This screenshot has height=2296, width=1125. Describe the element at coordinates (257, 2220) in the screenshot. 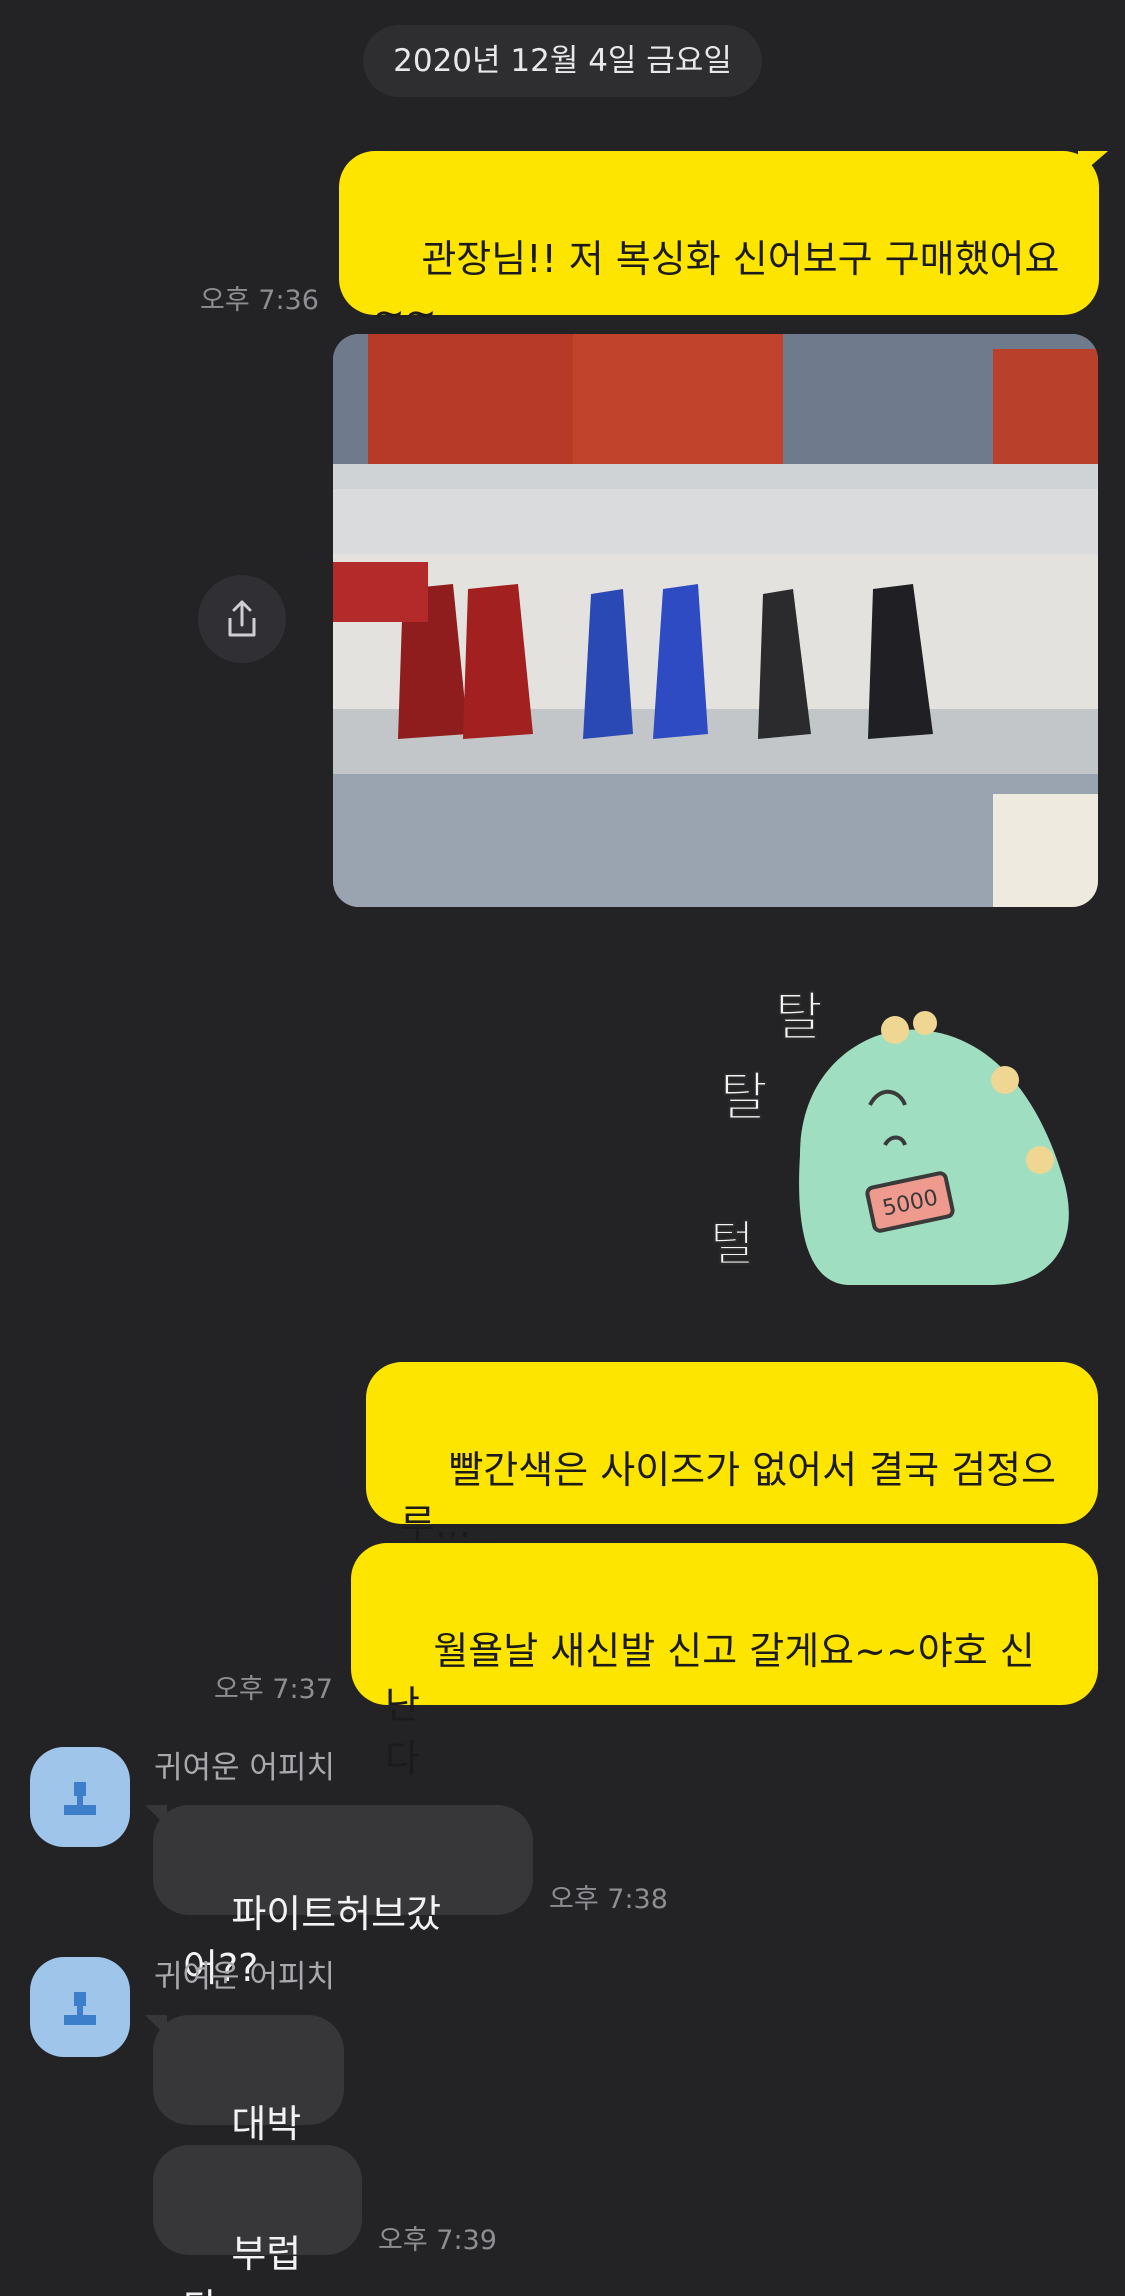

I see `their-message-bubble: 부럽다~` at that location.